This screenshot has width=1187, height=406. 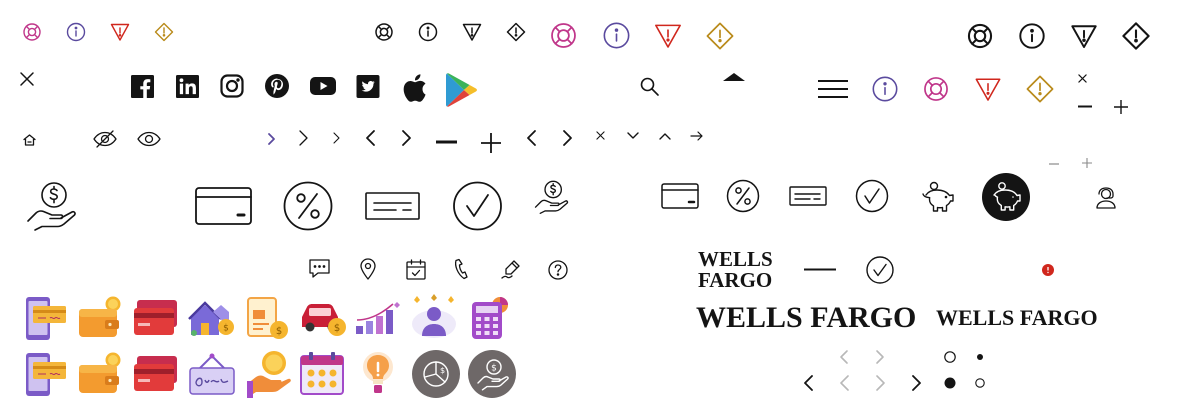 What do you see at coordinates (735, 280) in the screenshot?
I see `logo-line-2: FARGO` at bounding box center [735, 280].